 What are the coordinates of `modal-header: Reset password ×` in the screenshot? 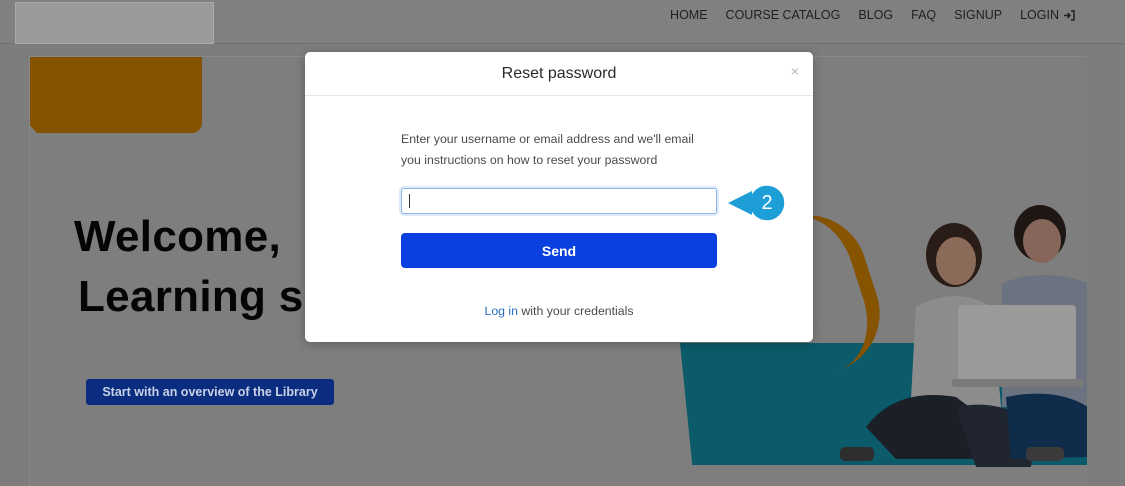 It's located at (559, 74).